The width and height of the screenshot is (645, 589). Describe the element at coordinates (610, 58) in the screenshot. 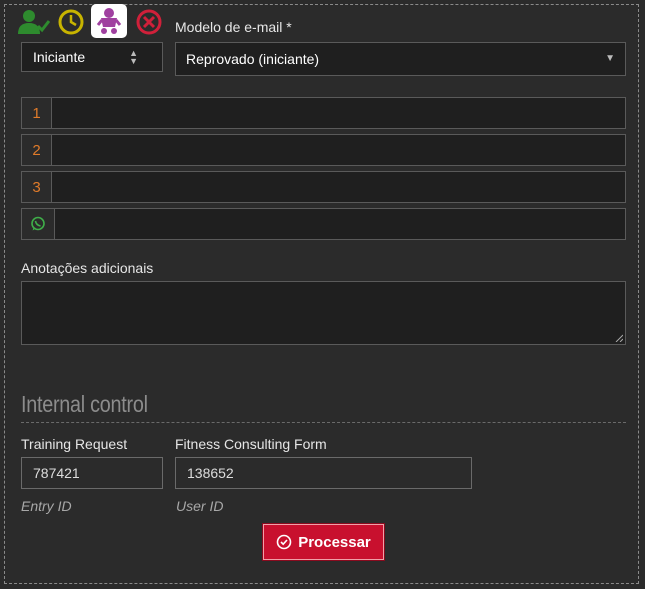

I see `caret-down-icon: ▼` at that location.